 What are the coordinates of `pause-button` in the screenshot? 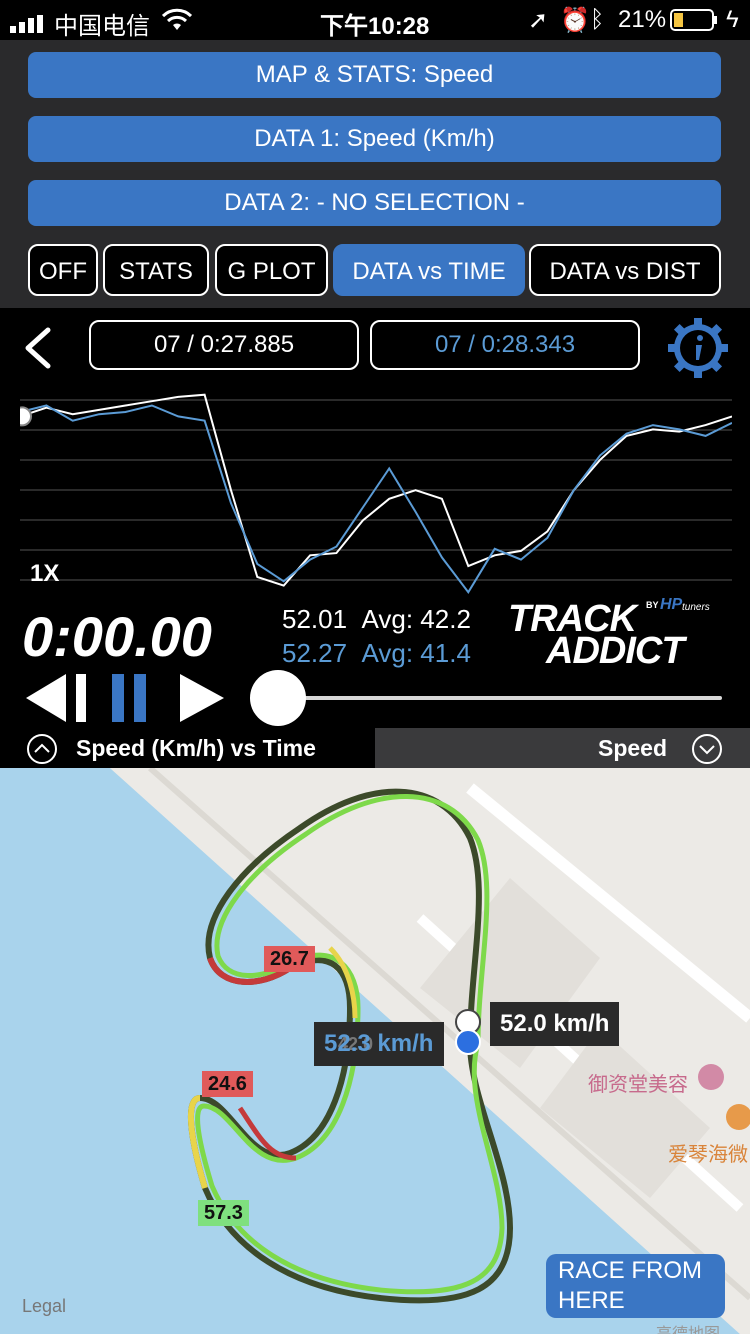 It's located at (130, 700).